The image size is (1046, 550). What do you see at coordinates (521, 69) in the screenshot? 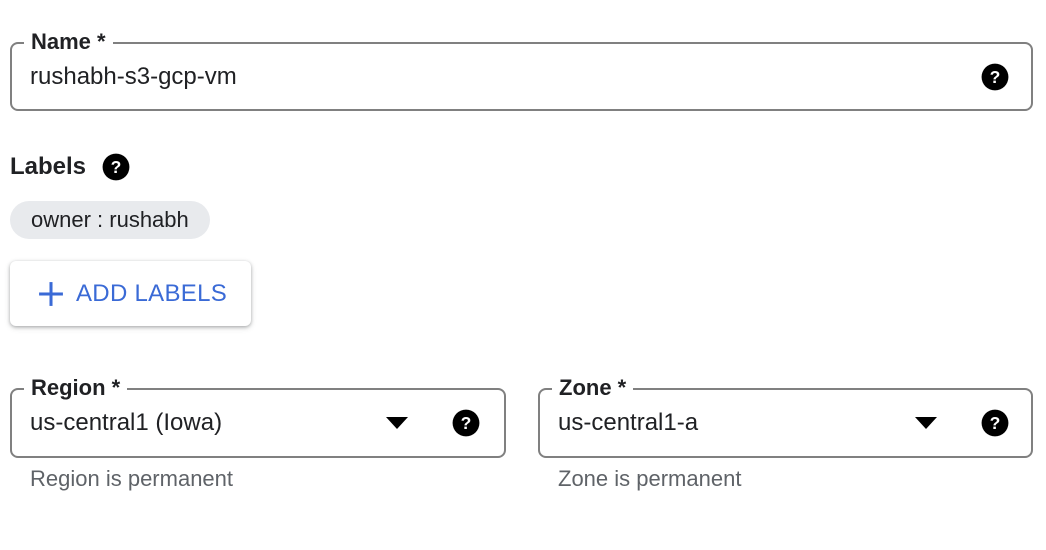
I see `name-field: Name * rushabh-s3-gcp-vm ?` at bounding box center [521, 69].